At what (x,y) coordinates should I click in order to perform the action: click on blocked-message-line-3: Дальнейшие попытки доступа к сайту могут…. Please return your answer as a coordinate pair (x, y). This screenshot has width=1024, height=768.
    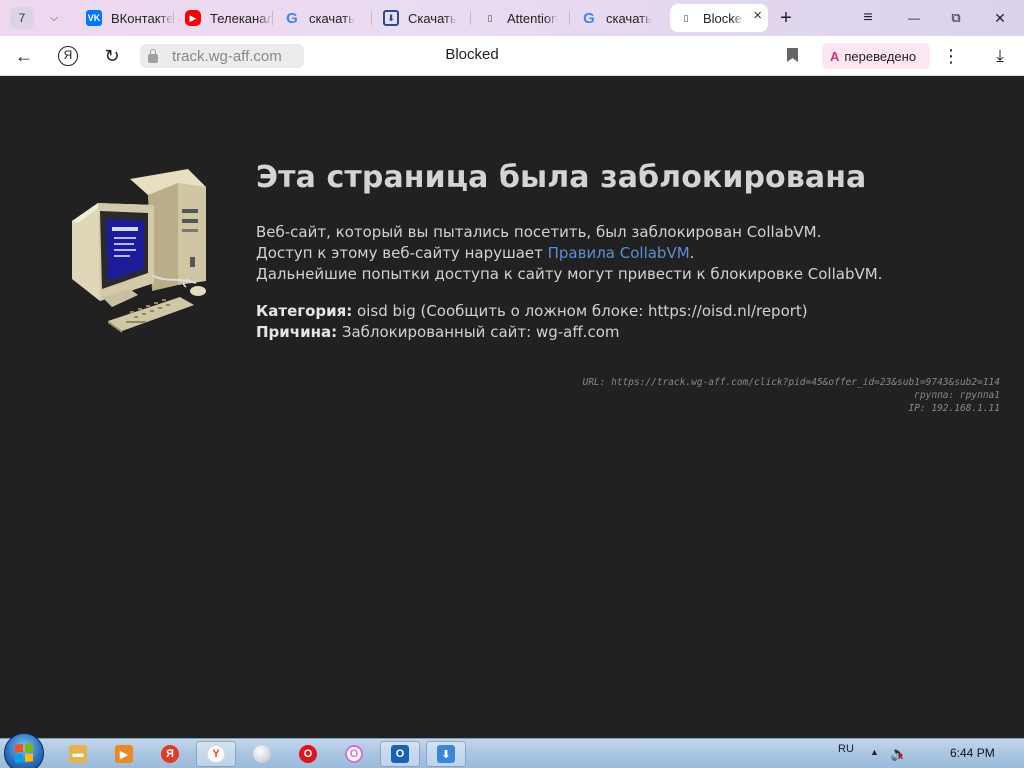
    Looking at the image, I should click on (569, 274).